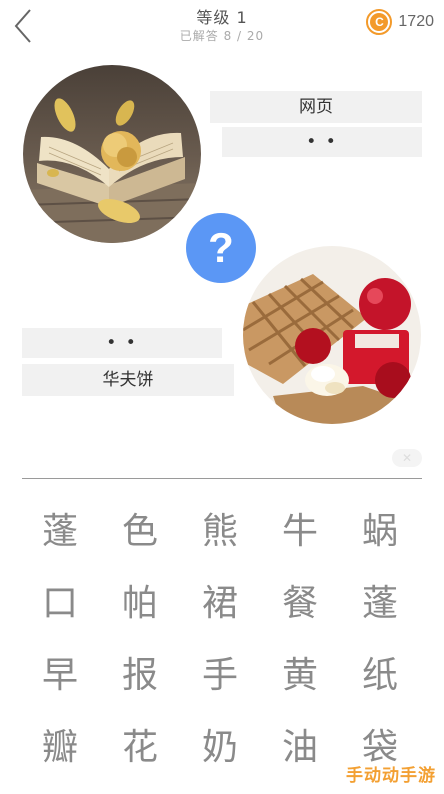 Image resolution: width=444 pixels, height=794 pixels. I want to click on char-key: 瓣, so click(60, 744).